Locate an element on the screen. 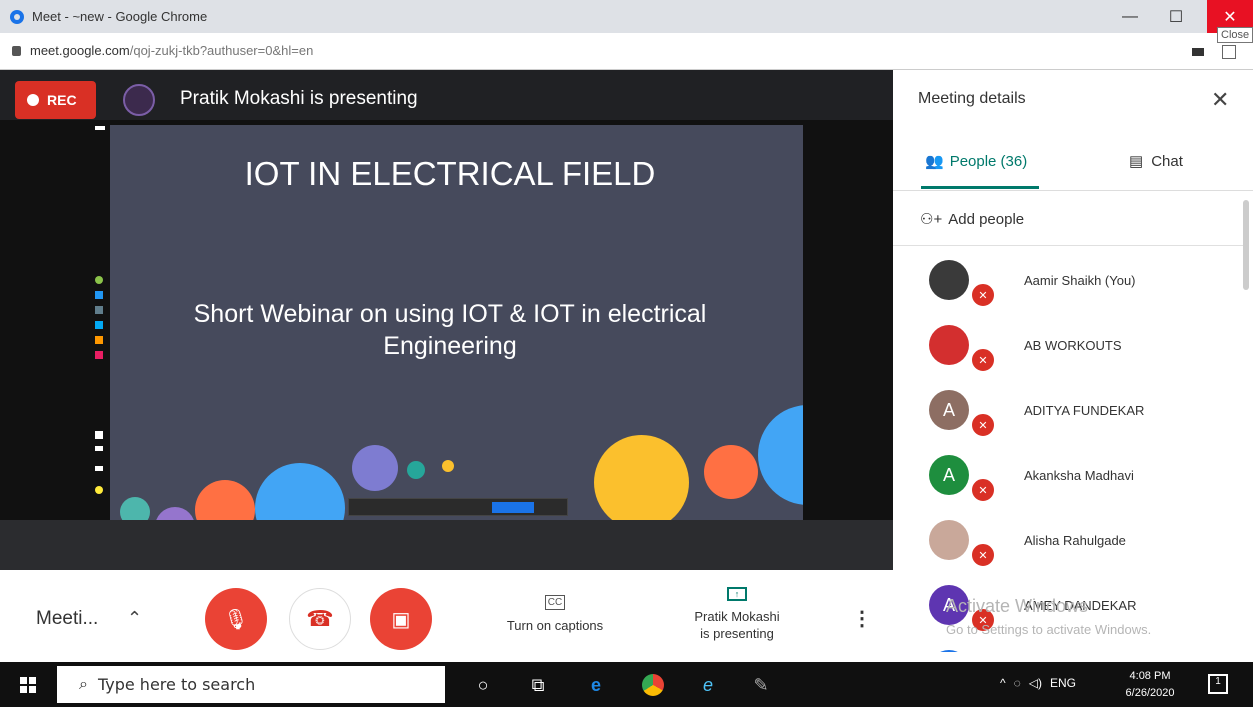 The height and width of the screenshot is (707, 1253). screen-sharing-notice is located at coordinates (458, 507).